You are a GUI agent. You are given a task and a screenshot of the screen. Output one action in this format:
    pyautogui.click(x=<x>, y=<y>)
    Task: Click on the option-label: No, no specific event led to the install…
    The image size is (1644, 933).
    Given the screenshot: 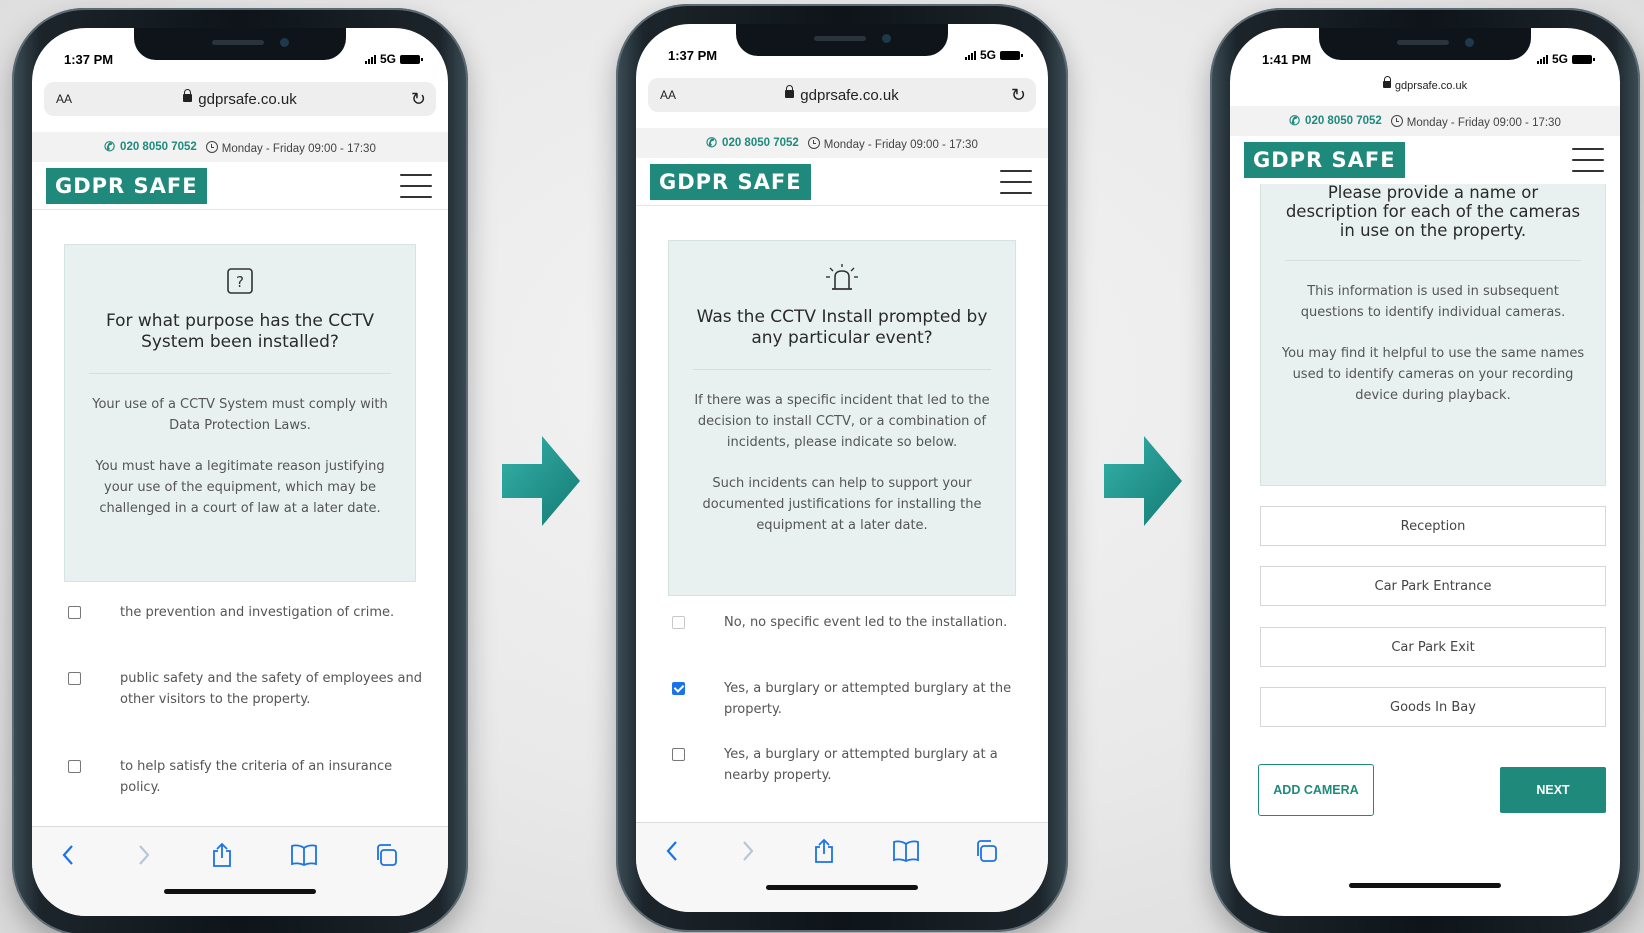 What is the action you would take?
    pyautogui.click(x=866, y=622)
    